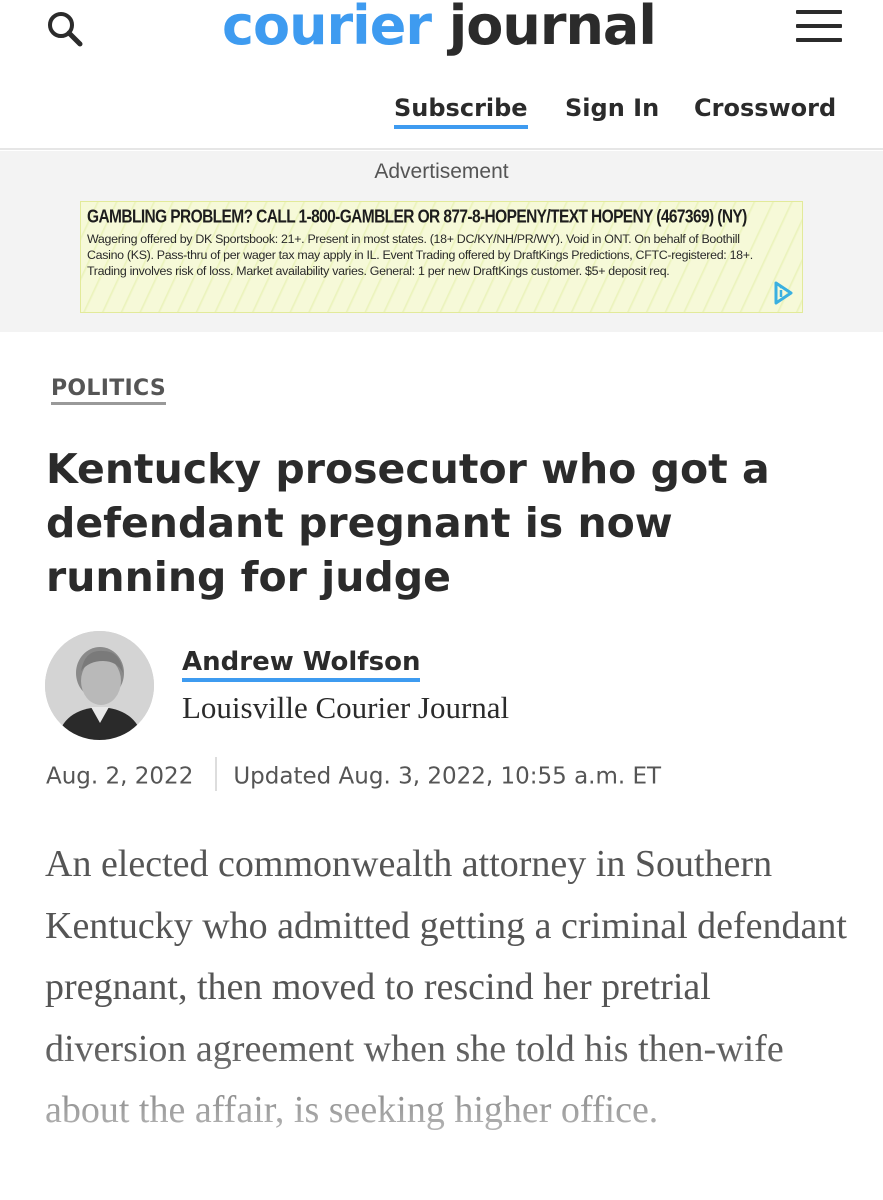  Describe the element at coordinates (441, 171) in the screenshot. I see `advertisement-label: Advertisement` at that location.